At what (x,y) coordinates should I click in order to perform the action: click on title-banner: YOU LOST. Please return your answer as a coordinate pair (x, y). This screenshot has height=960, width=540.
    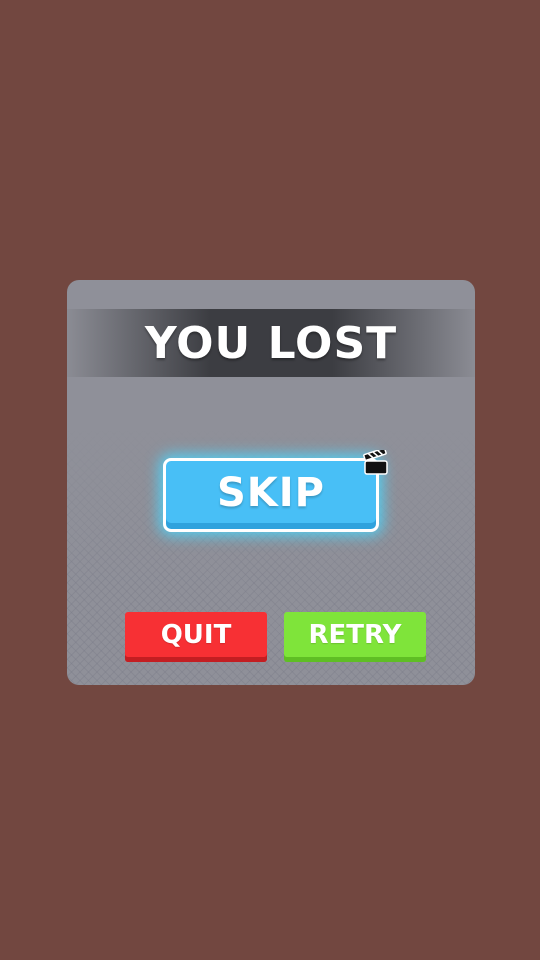
    Looking at the image, I should click on (271, 343).